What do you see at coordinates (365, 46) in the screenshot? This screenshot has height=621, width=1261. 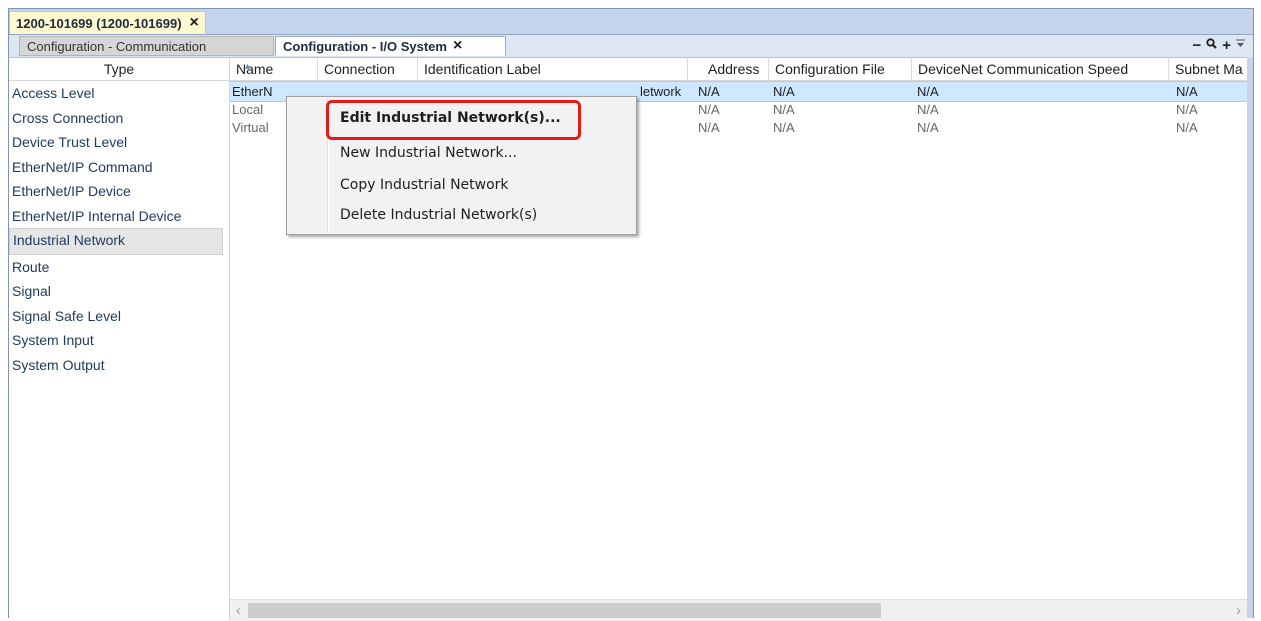 I see `tab-label: Configuration - I/O System` at bounding box center [365, 46].